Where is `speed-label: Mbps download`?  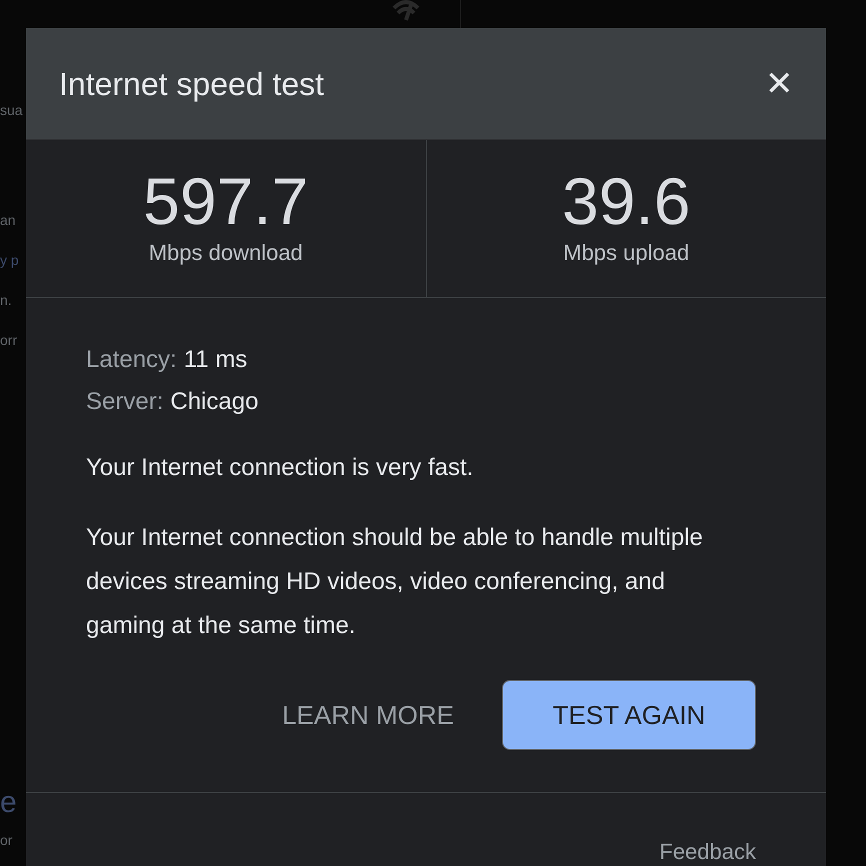
speed-label: Mbps download is located at coordinates (225, 253).